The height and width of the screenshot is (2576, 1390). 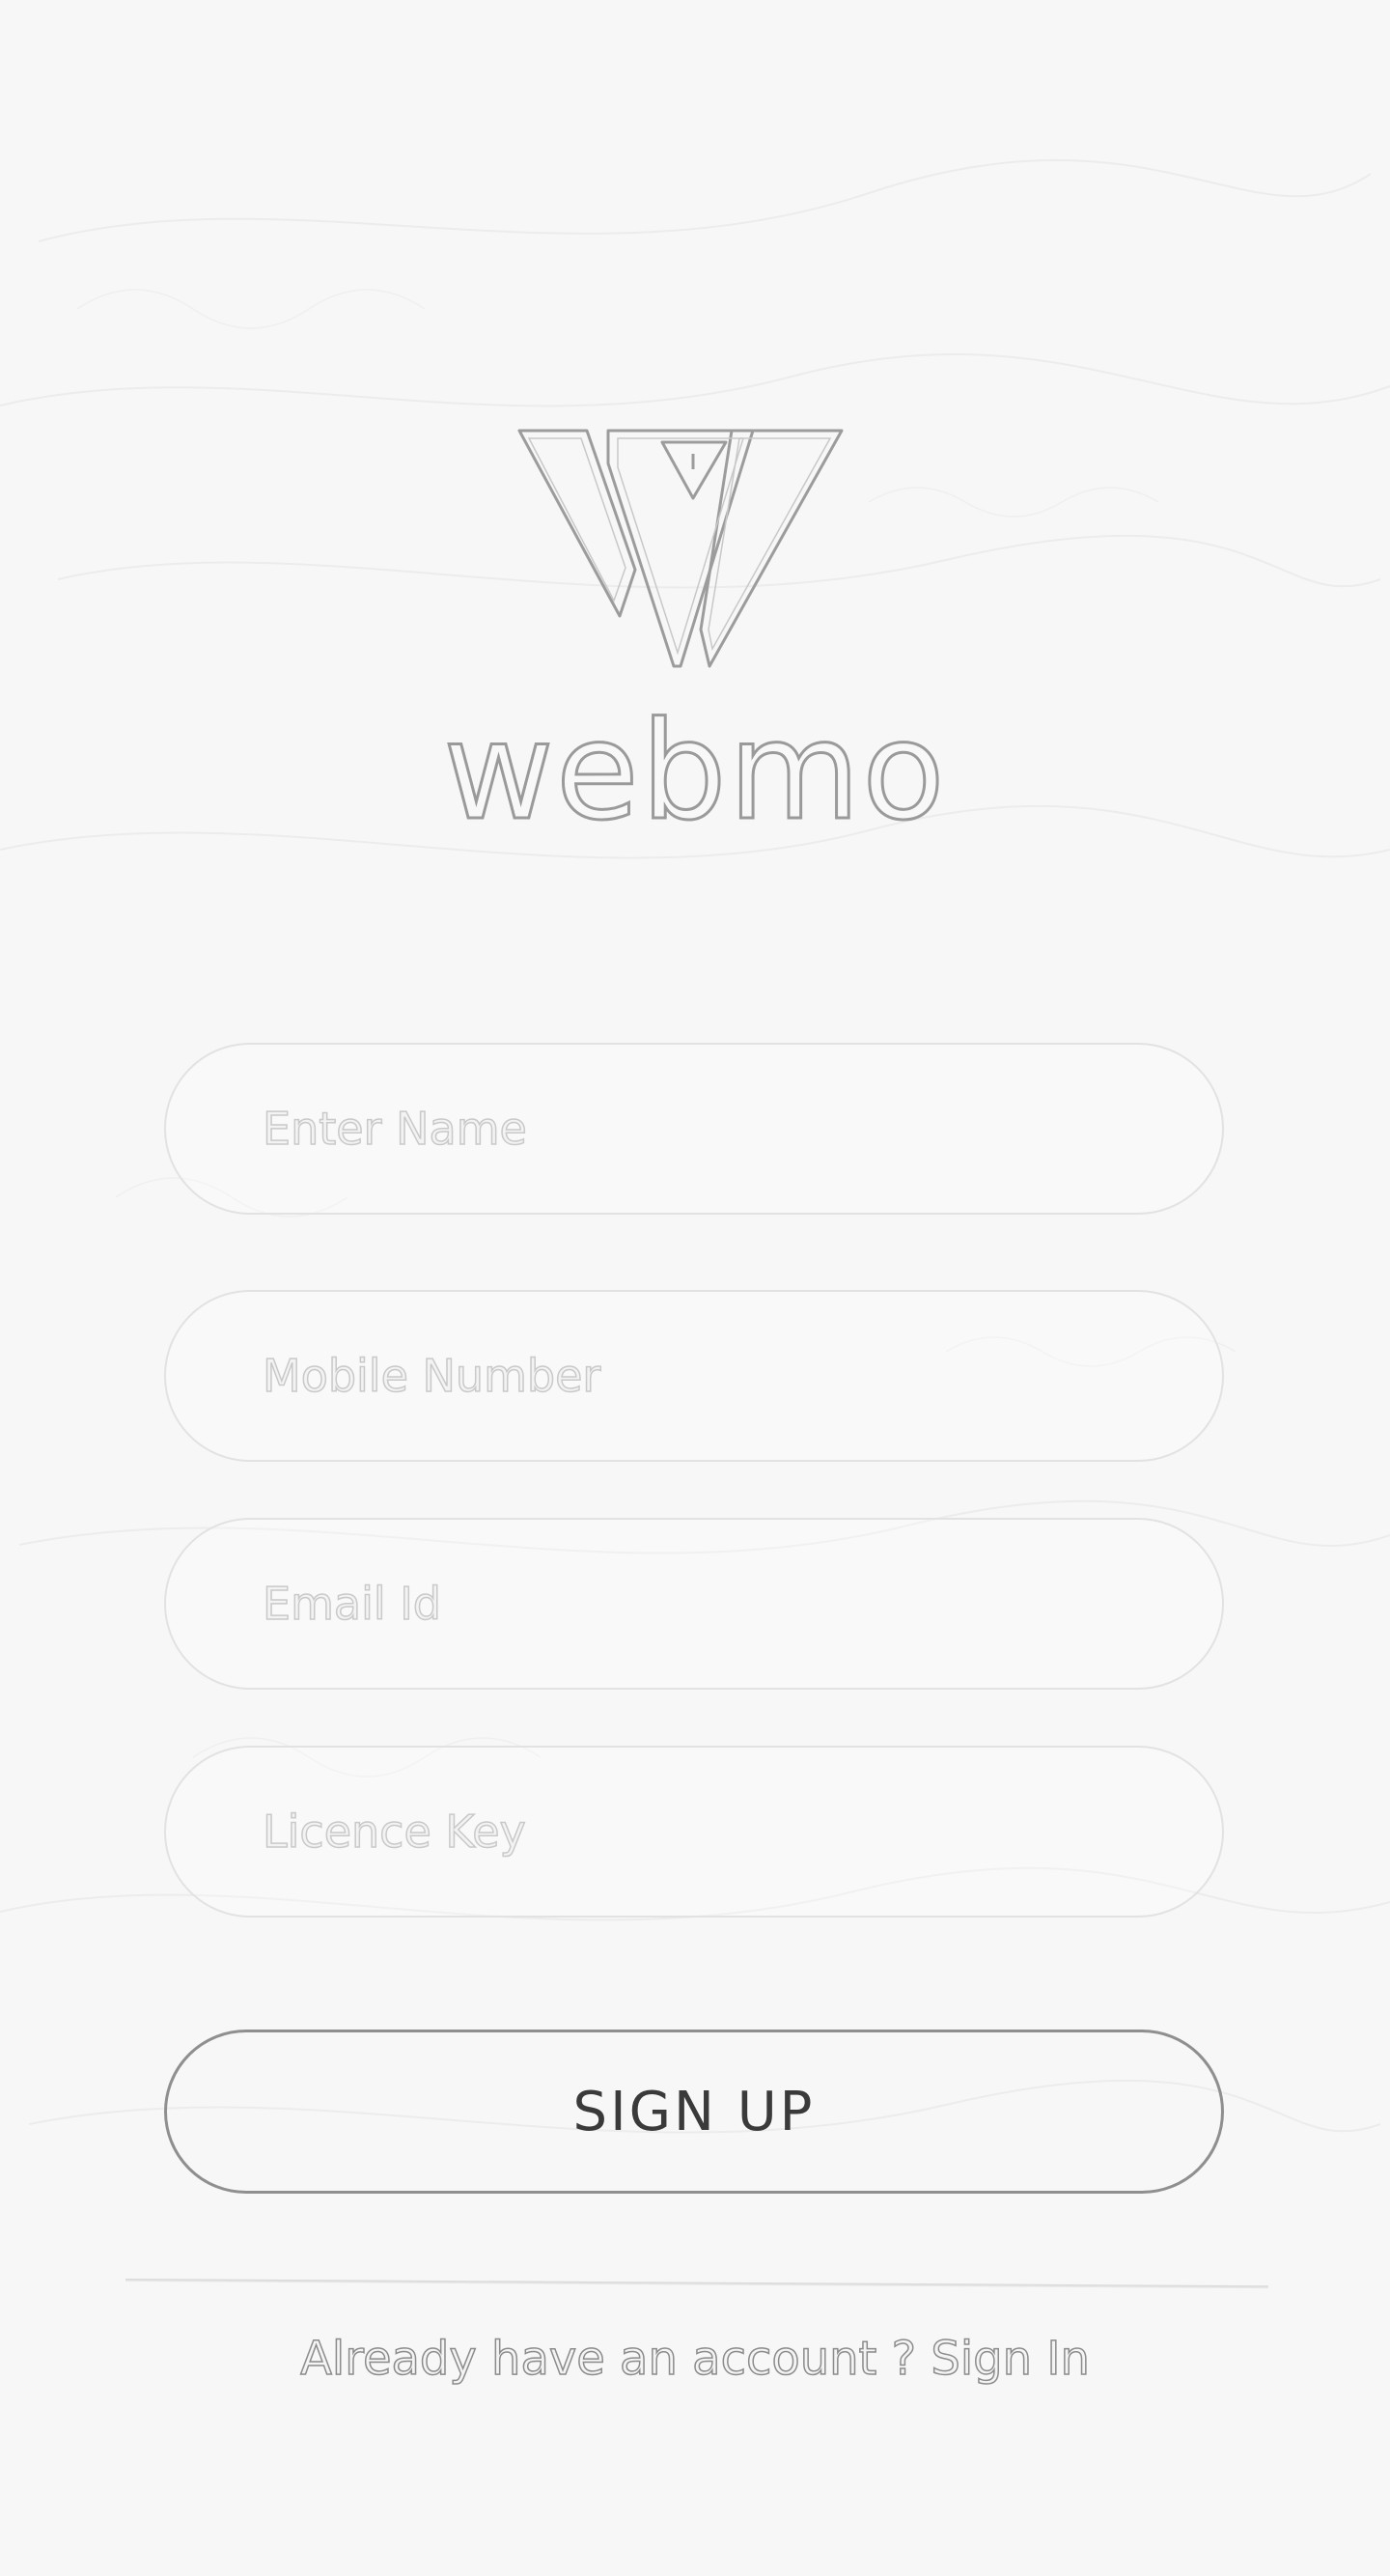 I want to click on email-input, so click(x=694, y=1604).